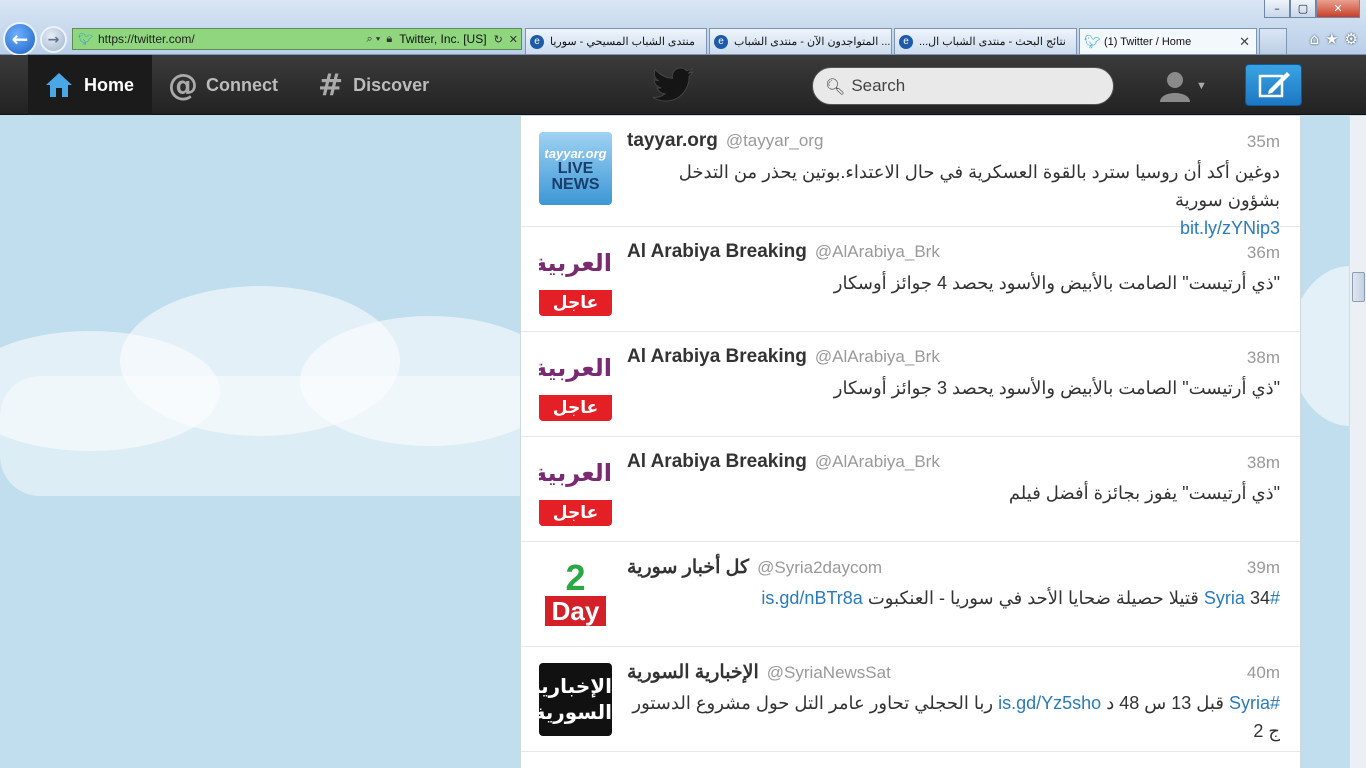  I want to click on back-button: ←, so click(20, 39).